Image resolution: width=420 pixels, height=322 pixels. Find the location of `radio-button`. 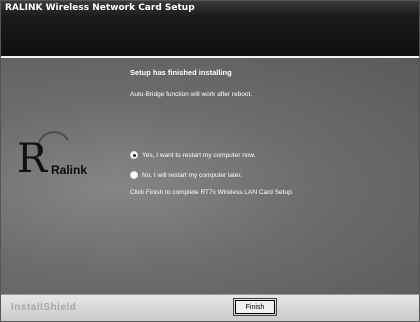

radio-button is located at coordinates (134, 175).